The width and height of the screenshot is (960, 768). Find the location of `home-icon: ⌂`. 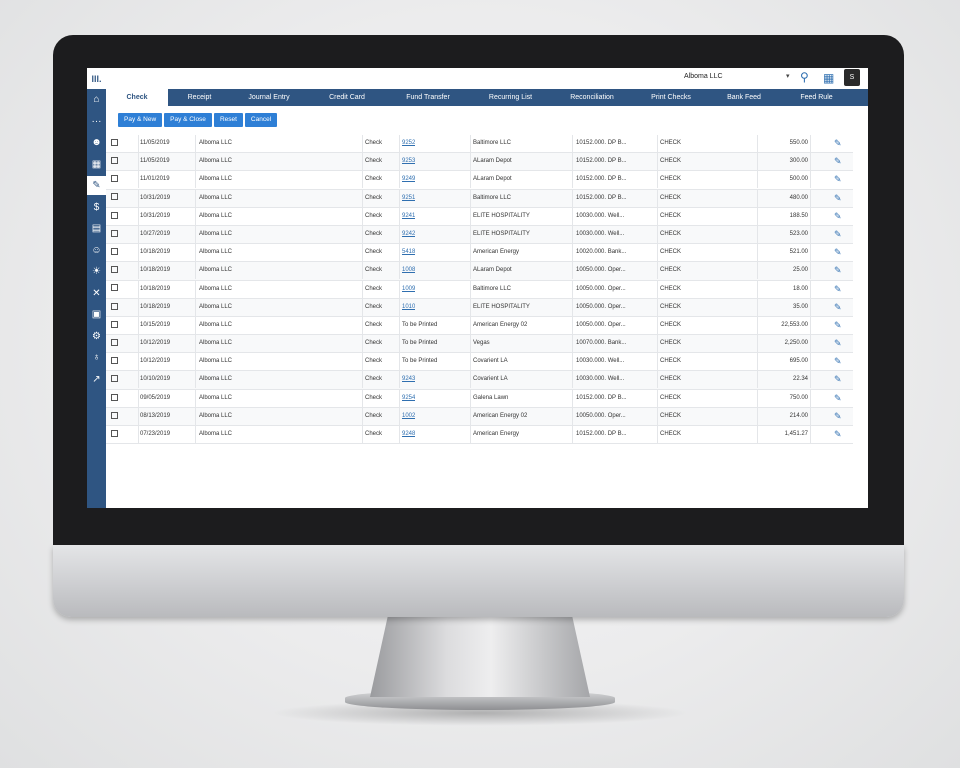

home-icon: ⌂ is located at coordinates (96, 99).